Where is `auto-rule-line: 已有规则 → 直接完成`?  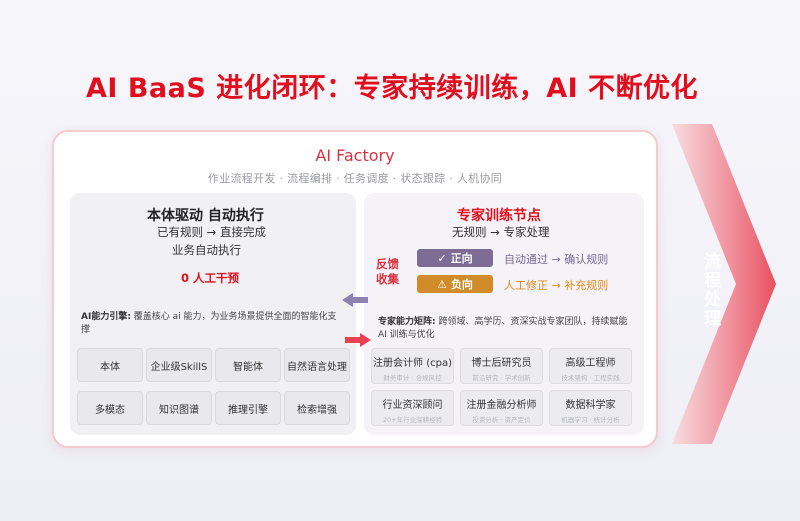 auto-rule-line: 已有规则 → 直接完成 is located at coordinates (211, 232).